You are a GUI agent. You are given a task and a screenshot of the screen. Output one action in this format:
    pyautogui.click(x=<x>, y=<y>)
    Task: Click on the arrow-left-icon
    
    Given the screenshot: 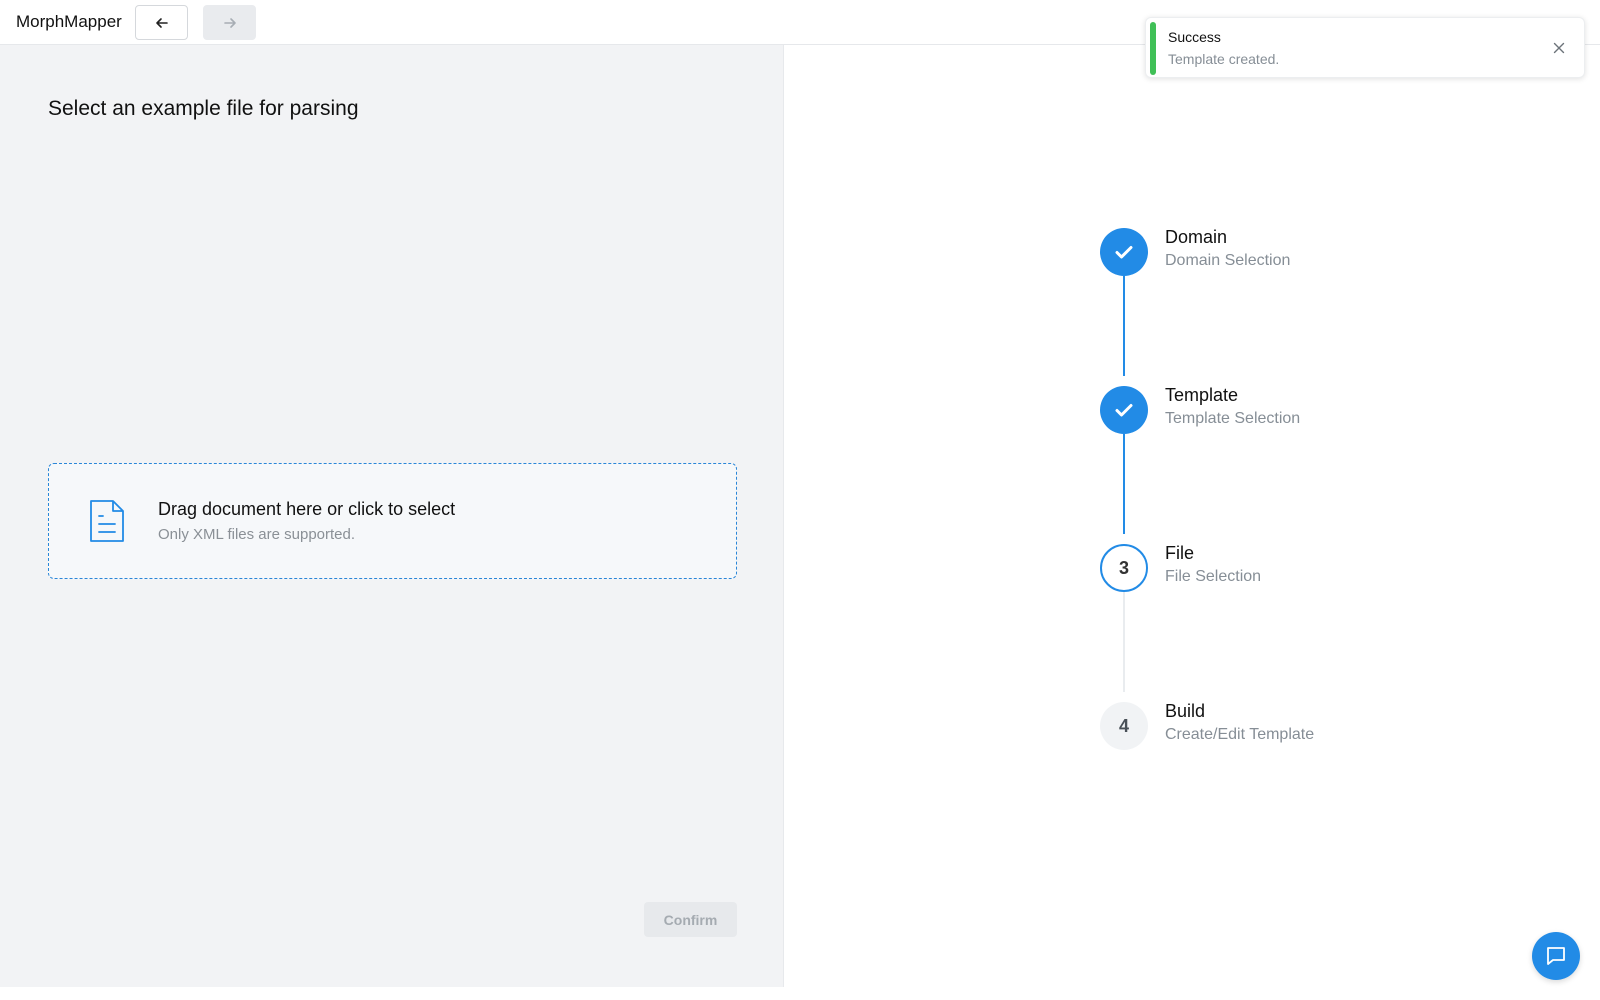 What is the action you would take?
    pyautogui.click(x=161, y=22)
    